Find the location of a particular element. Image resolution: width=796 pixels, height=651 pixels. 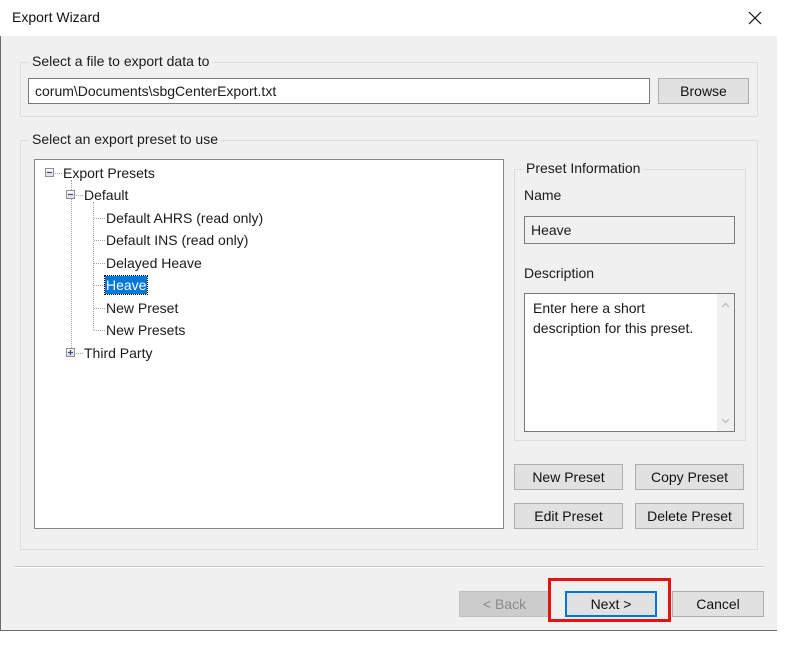

tree-node-preset: Default INS (read only) is located at coordinates (177, 240).